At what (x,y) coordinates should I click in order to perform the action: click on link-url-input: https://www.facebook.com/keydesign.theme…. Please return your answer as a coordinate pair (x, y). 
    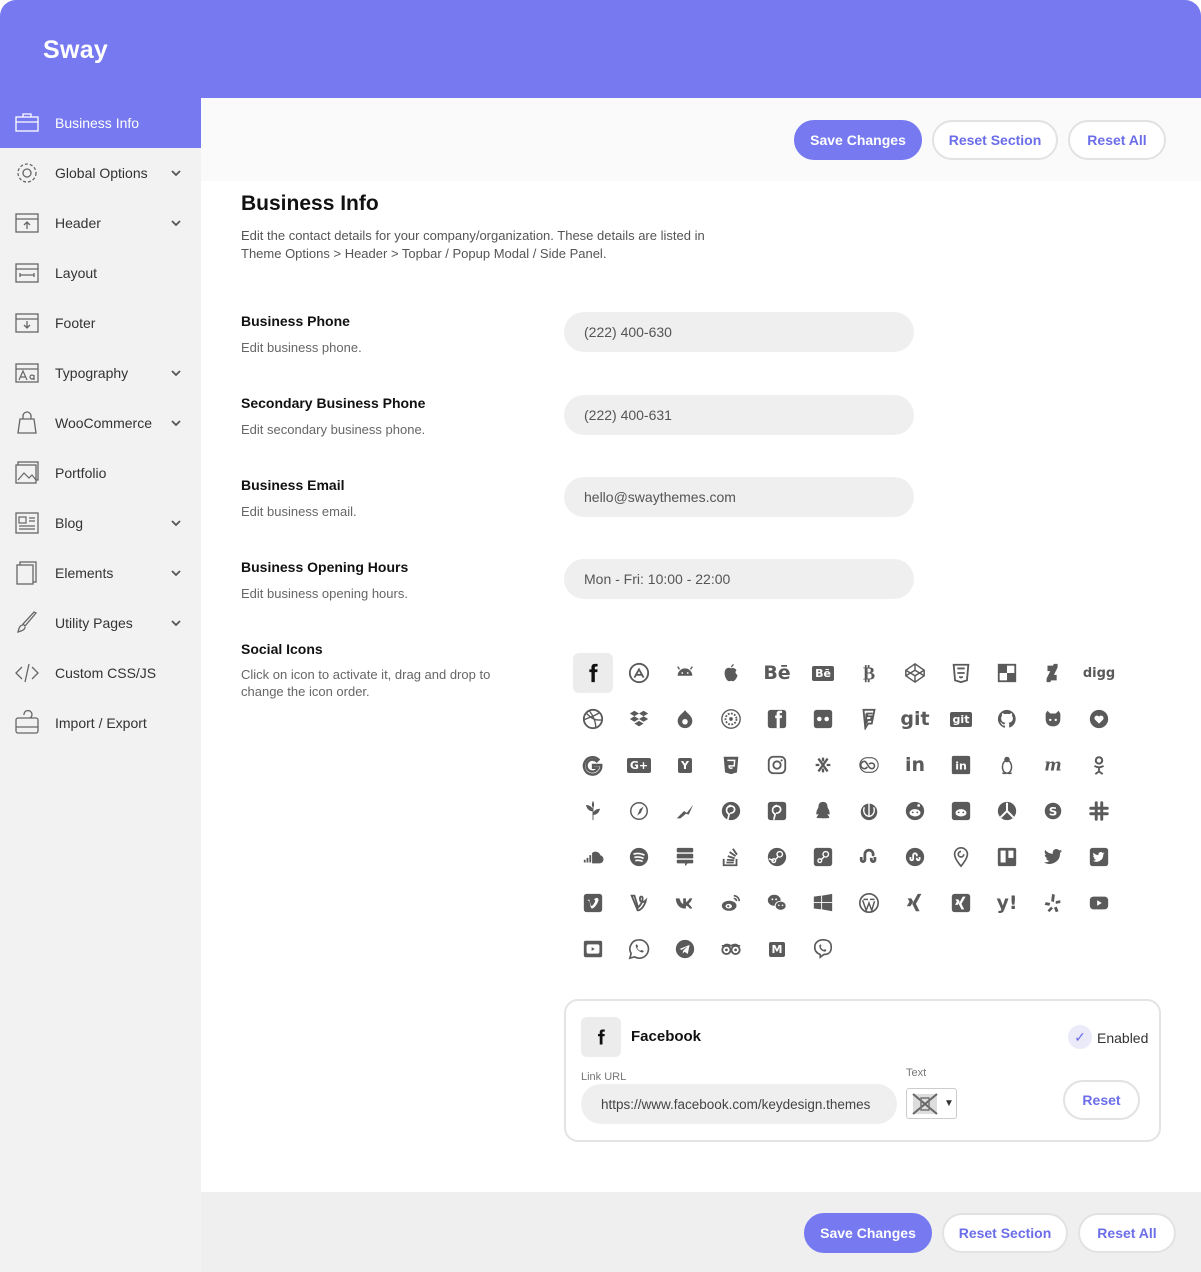
    Looking at the image, I should click on (739, 1104).